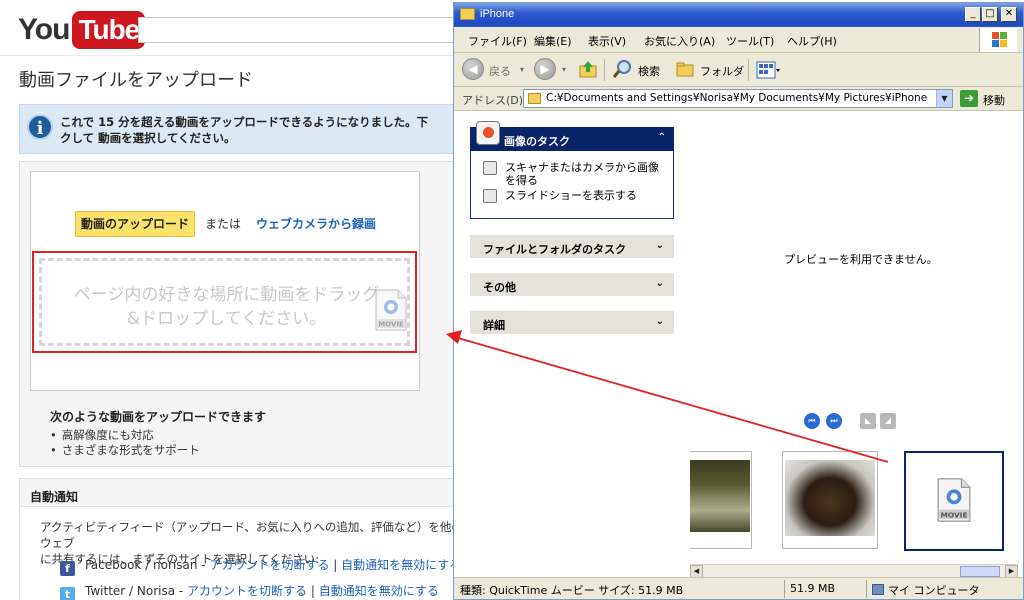  I want to click on preview-unavailable-text: プレビューを利用できません。, so click(861, 259).